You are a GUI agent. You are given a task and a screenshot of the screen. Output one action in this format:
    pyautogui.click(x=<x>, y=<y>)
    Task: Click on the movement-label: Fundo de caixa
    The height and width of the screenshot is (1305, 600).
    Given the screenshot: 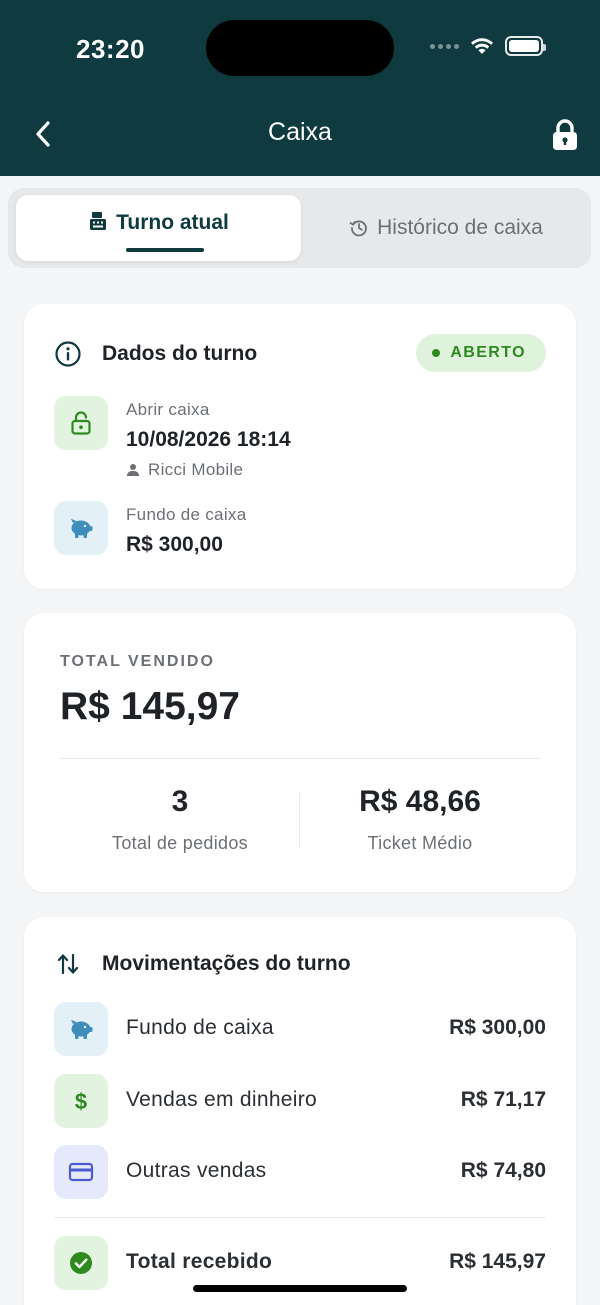 What is the action you would take?
    pyautogui.click(x=200, y=1027)
    